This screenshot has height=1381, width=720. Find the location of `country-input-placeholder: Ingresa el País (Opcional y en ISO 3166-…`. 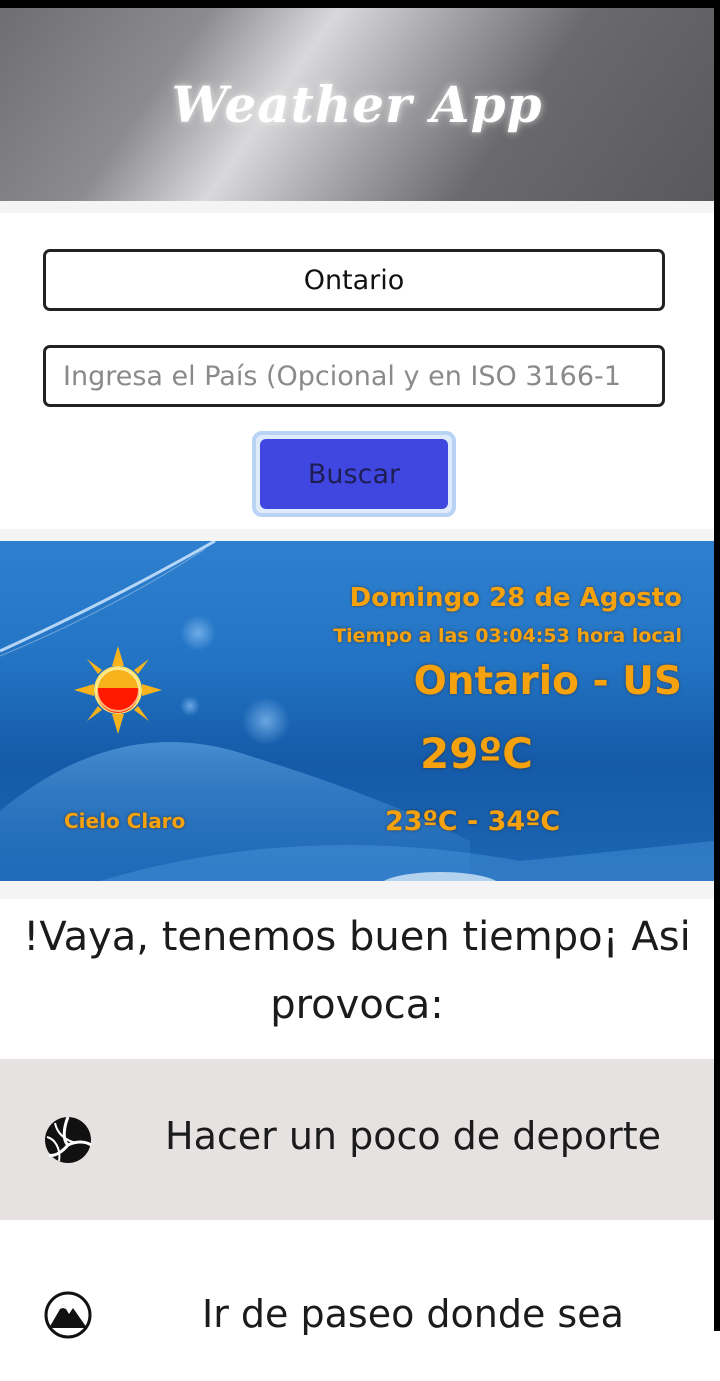

country-input-placeholder: Ingresa el País (Opcional y en ISO 3166-… is located at coordinates (342, 376).